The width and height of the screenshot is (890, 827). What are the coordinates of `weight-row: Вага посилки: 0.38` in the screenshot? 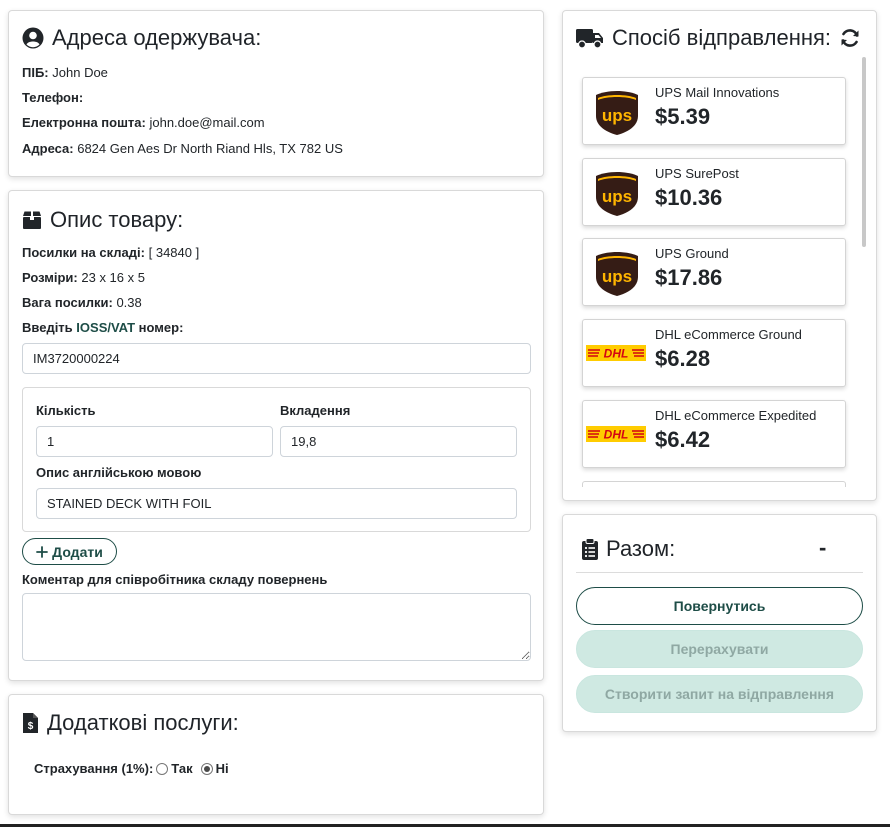 It's located at (82, 302).